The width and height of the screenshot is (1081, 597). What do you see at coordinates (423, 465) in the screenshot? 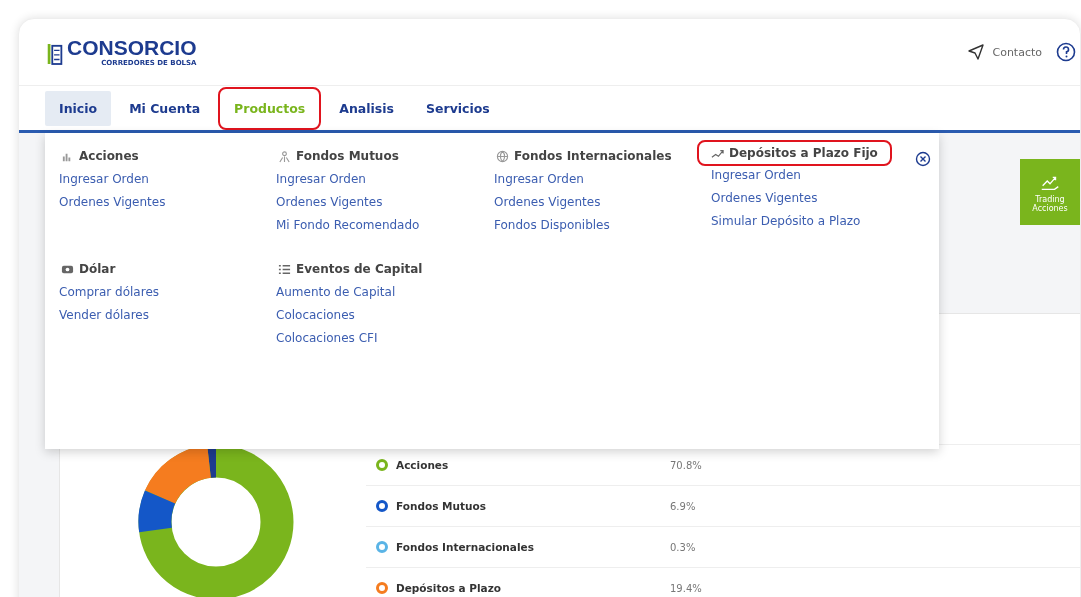
I see `legend-label: Acciones` at bounding box center [423, 465].